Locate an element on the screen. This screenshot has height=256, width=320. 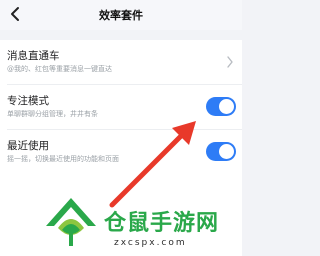
brand-url: zxcspx.com is located at coordinates (150, 243).